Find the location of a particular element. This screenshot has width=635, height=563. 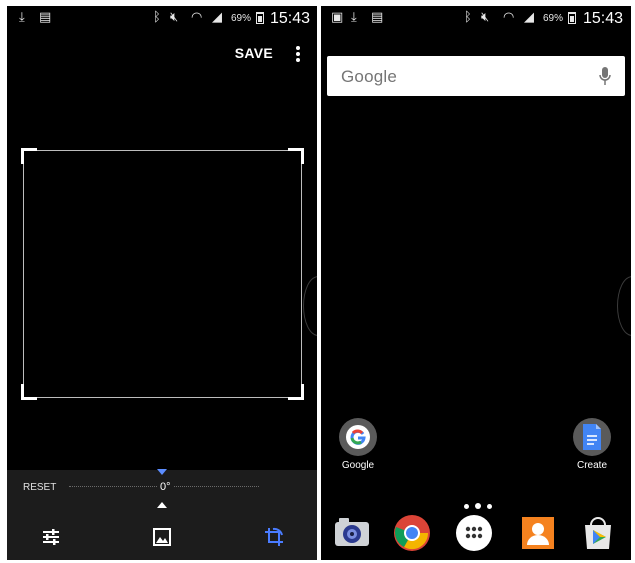

image-icon is located at coordinates (162, 537).